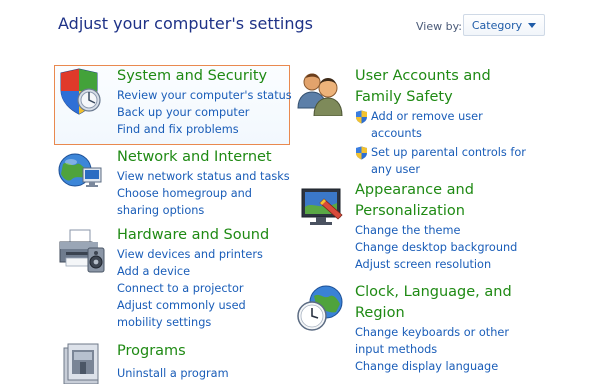 The height and width of the screenshot is (388, 594). I want to click on parental-controls-item: Set up parental controls for any user, so click(440, 161).